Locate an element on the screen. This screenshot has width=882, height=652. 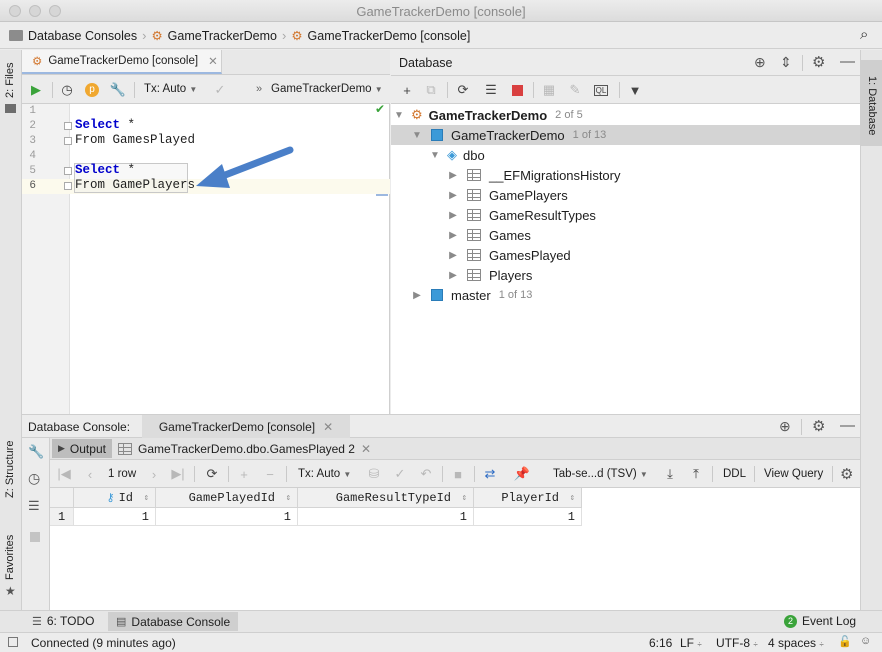
download-icon: ⤓ is located at coordinates (670, 474).